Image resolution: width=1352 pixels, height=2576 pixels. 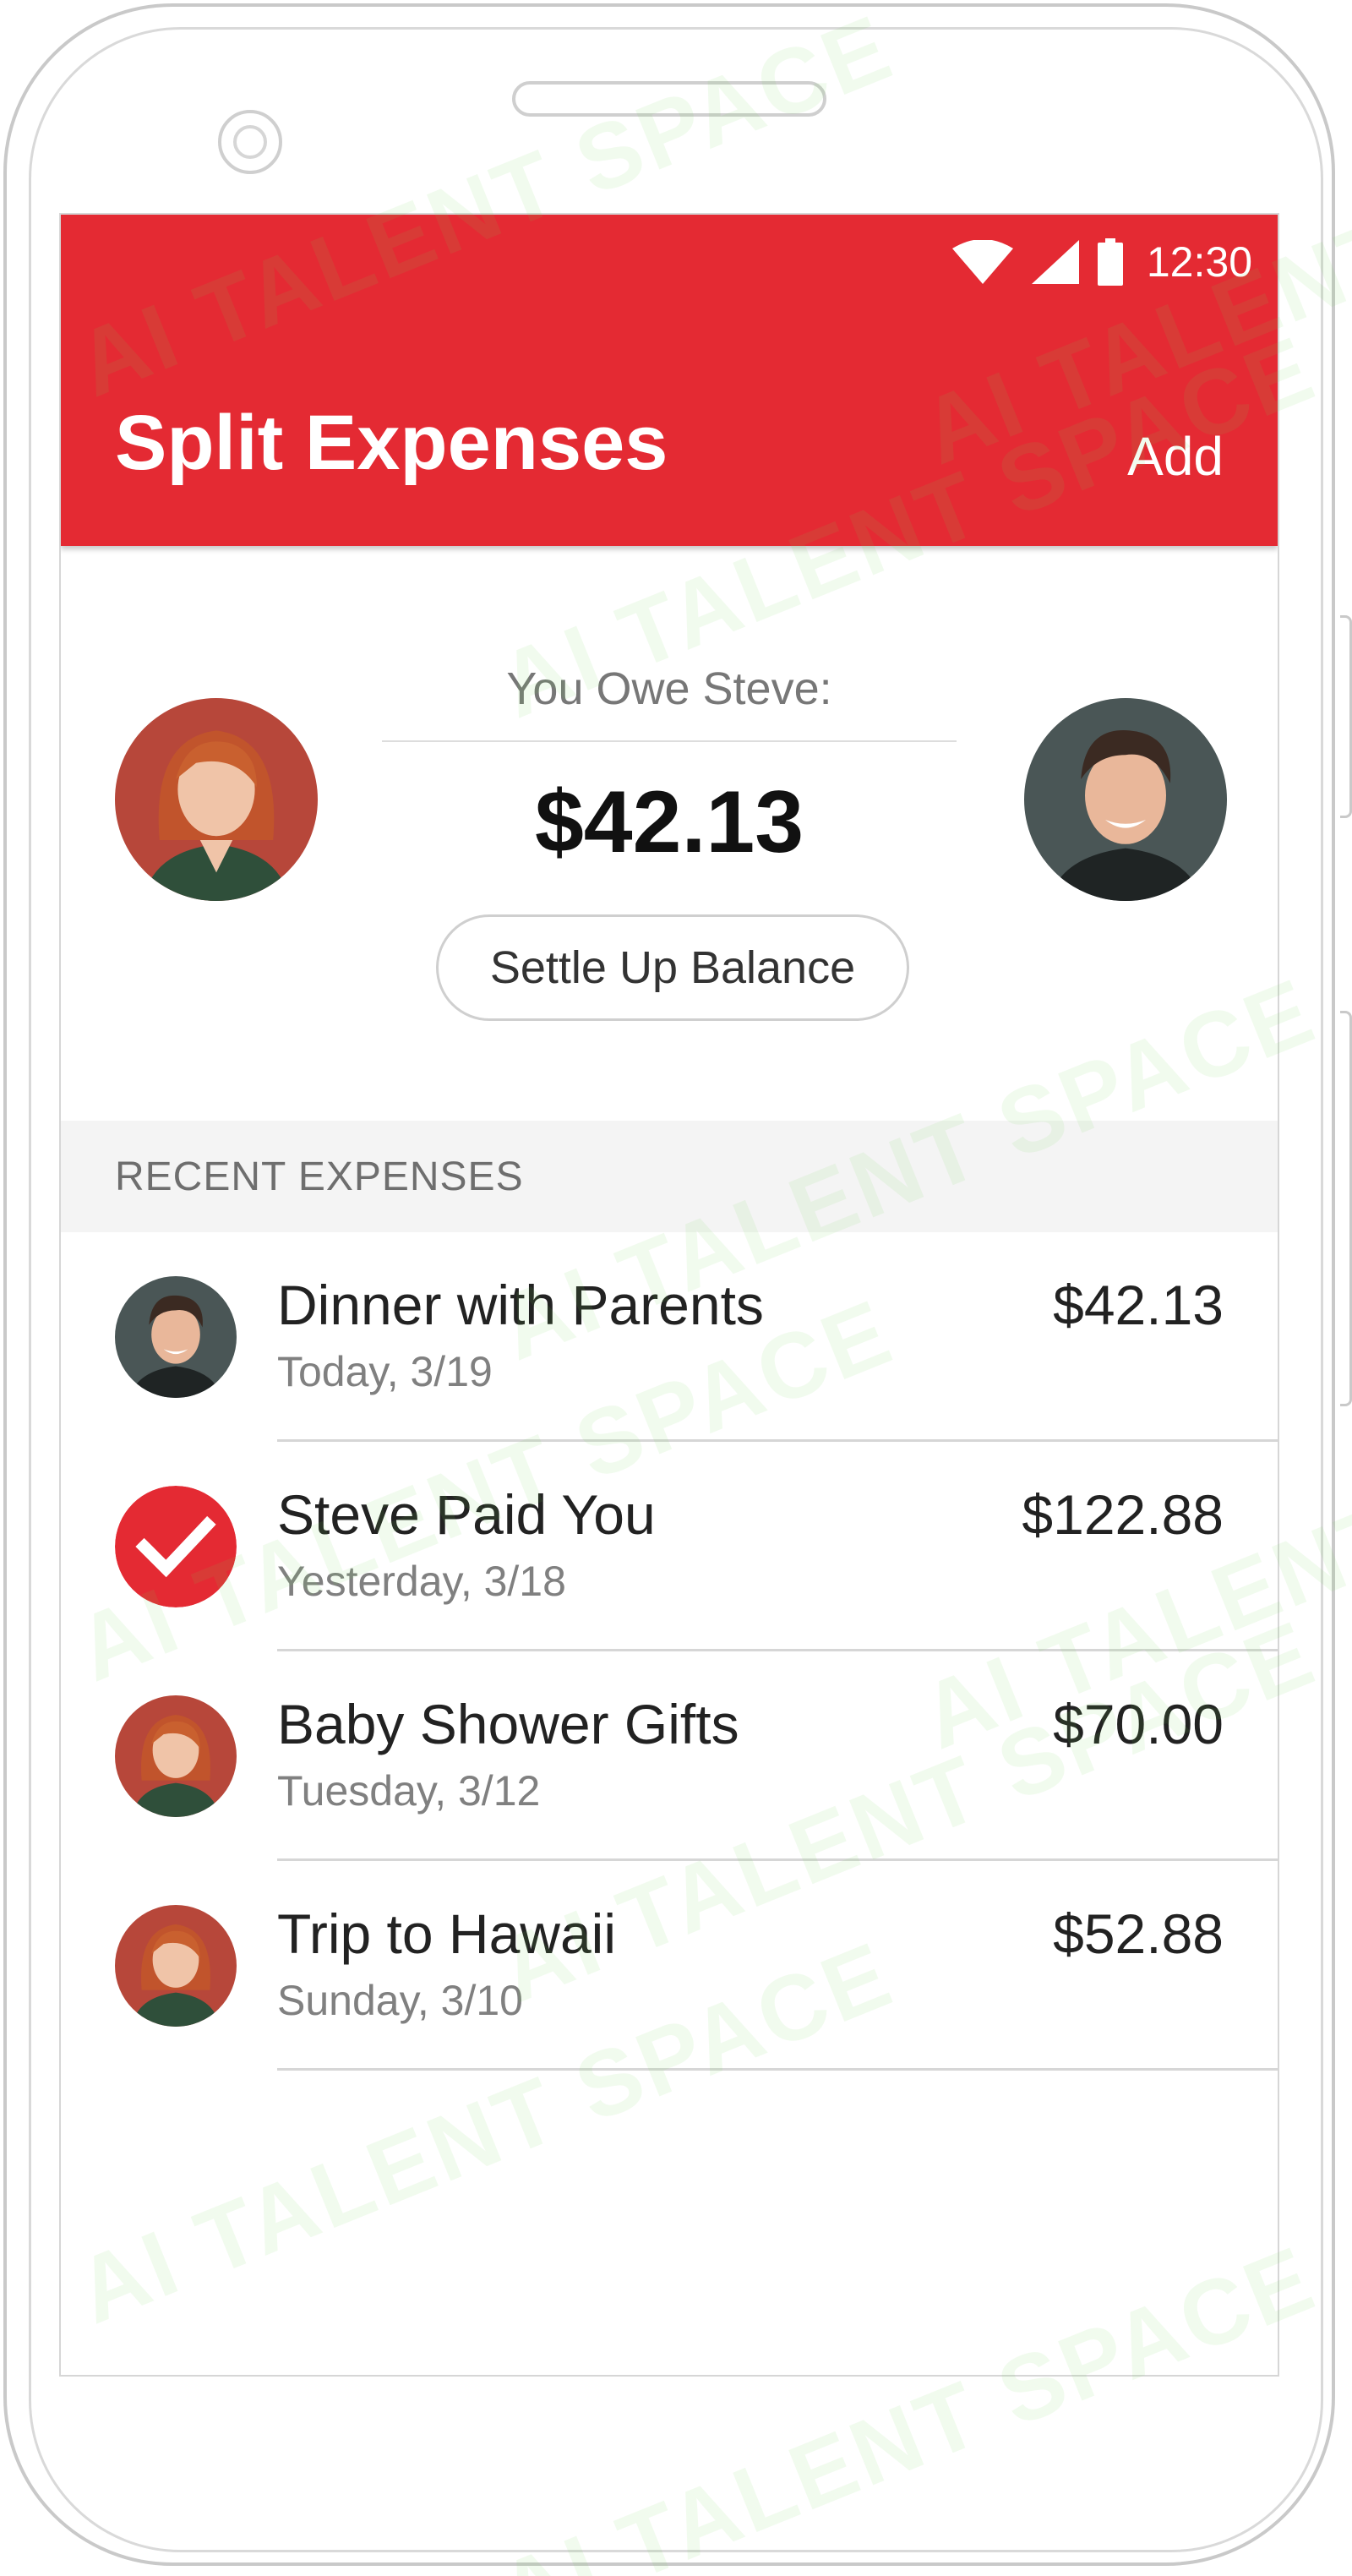 I want to click on expense-title: Baby Shower Gifts, so click(x=508, y=1724).